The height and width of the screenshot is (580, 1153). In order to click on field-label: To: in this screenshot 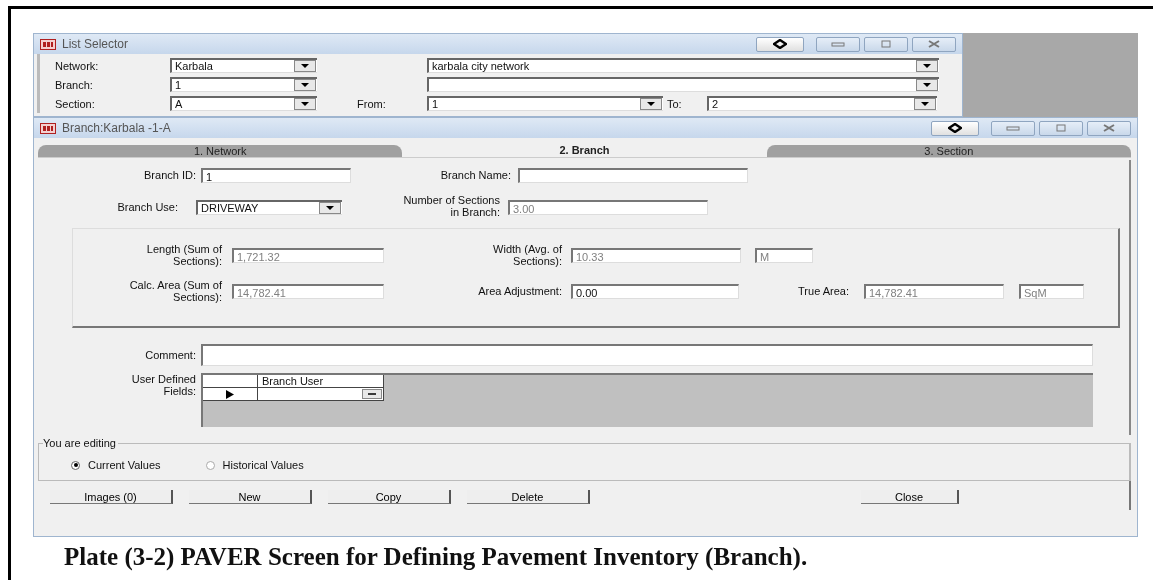, I will do `click(674, 103)`.